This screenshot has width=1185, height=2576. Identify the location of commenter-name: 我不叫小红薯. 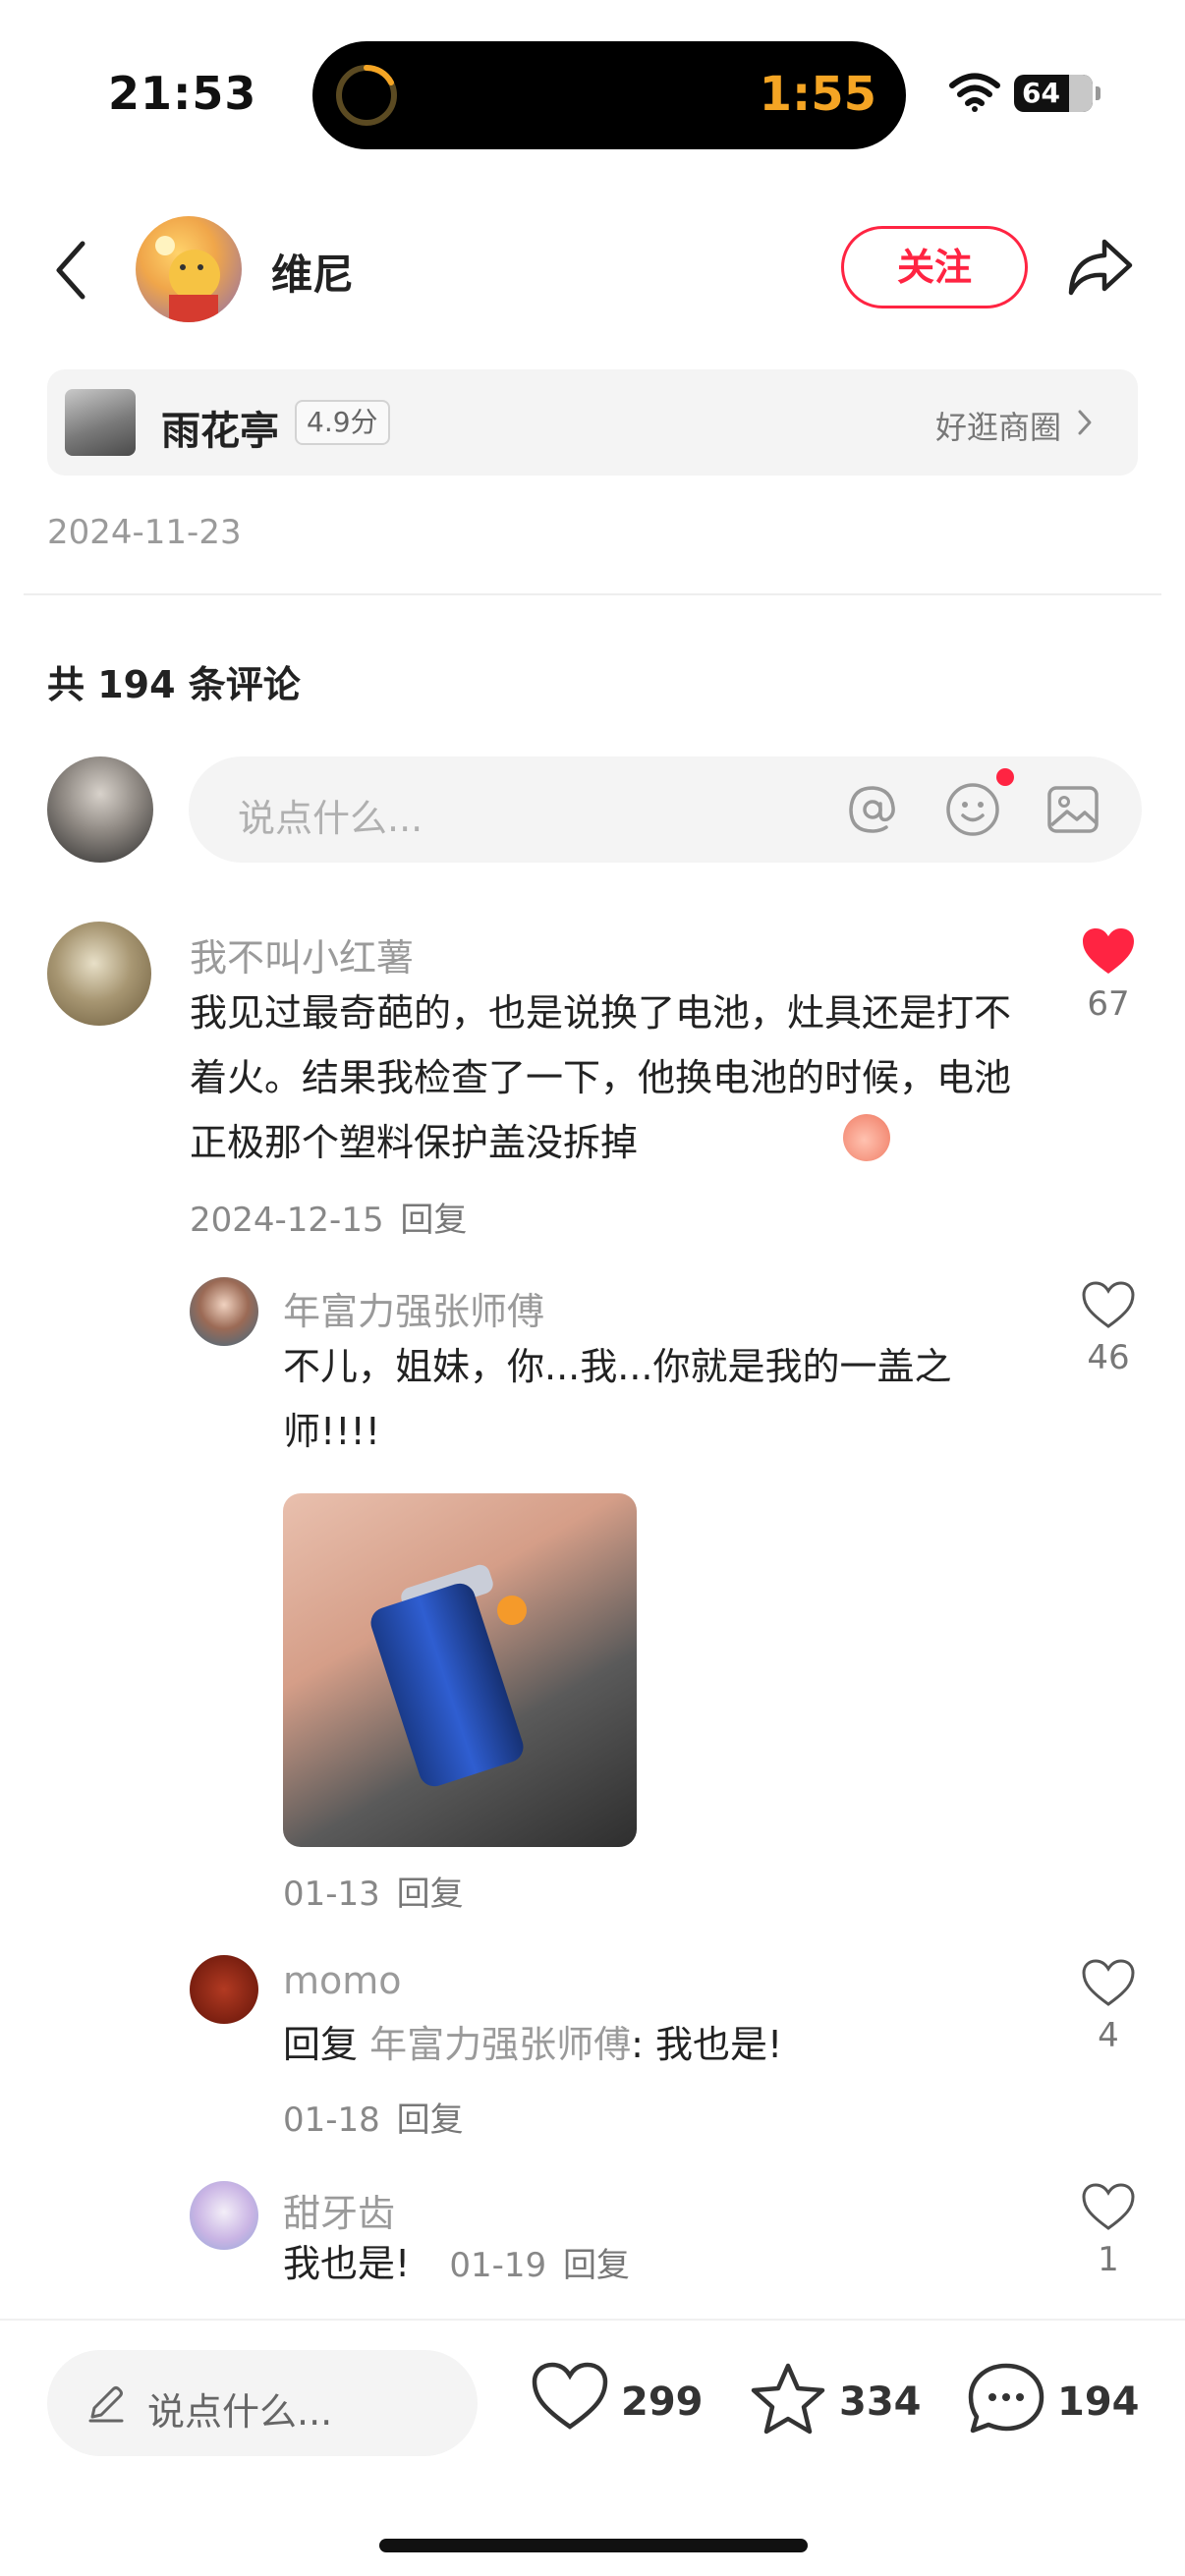
(302, 954).